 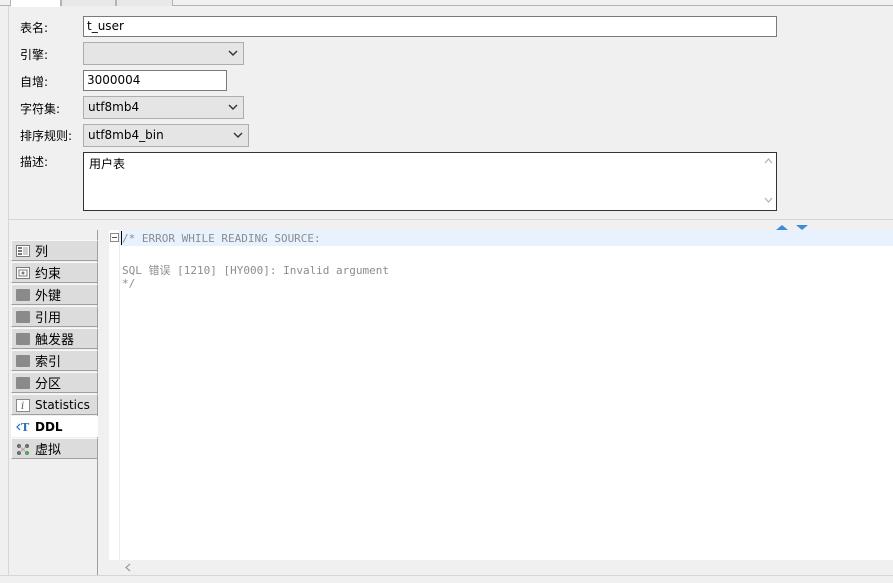 What do you see at coordinates (768, 181) in the screenshot?
I see `comment-scrollbar` at bounding box center [768, 181].